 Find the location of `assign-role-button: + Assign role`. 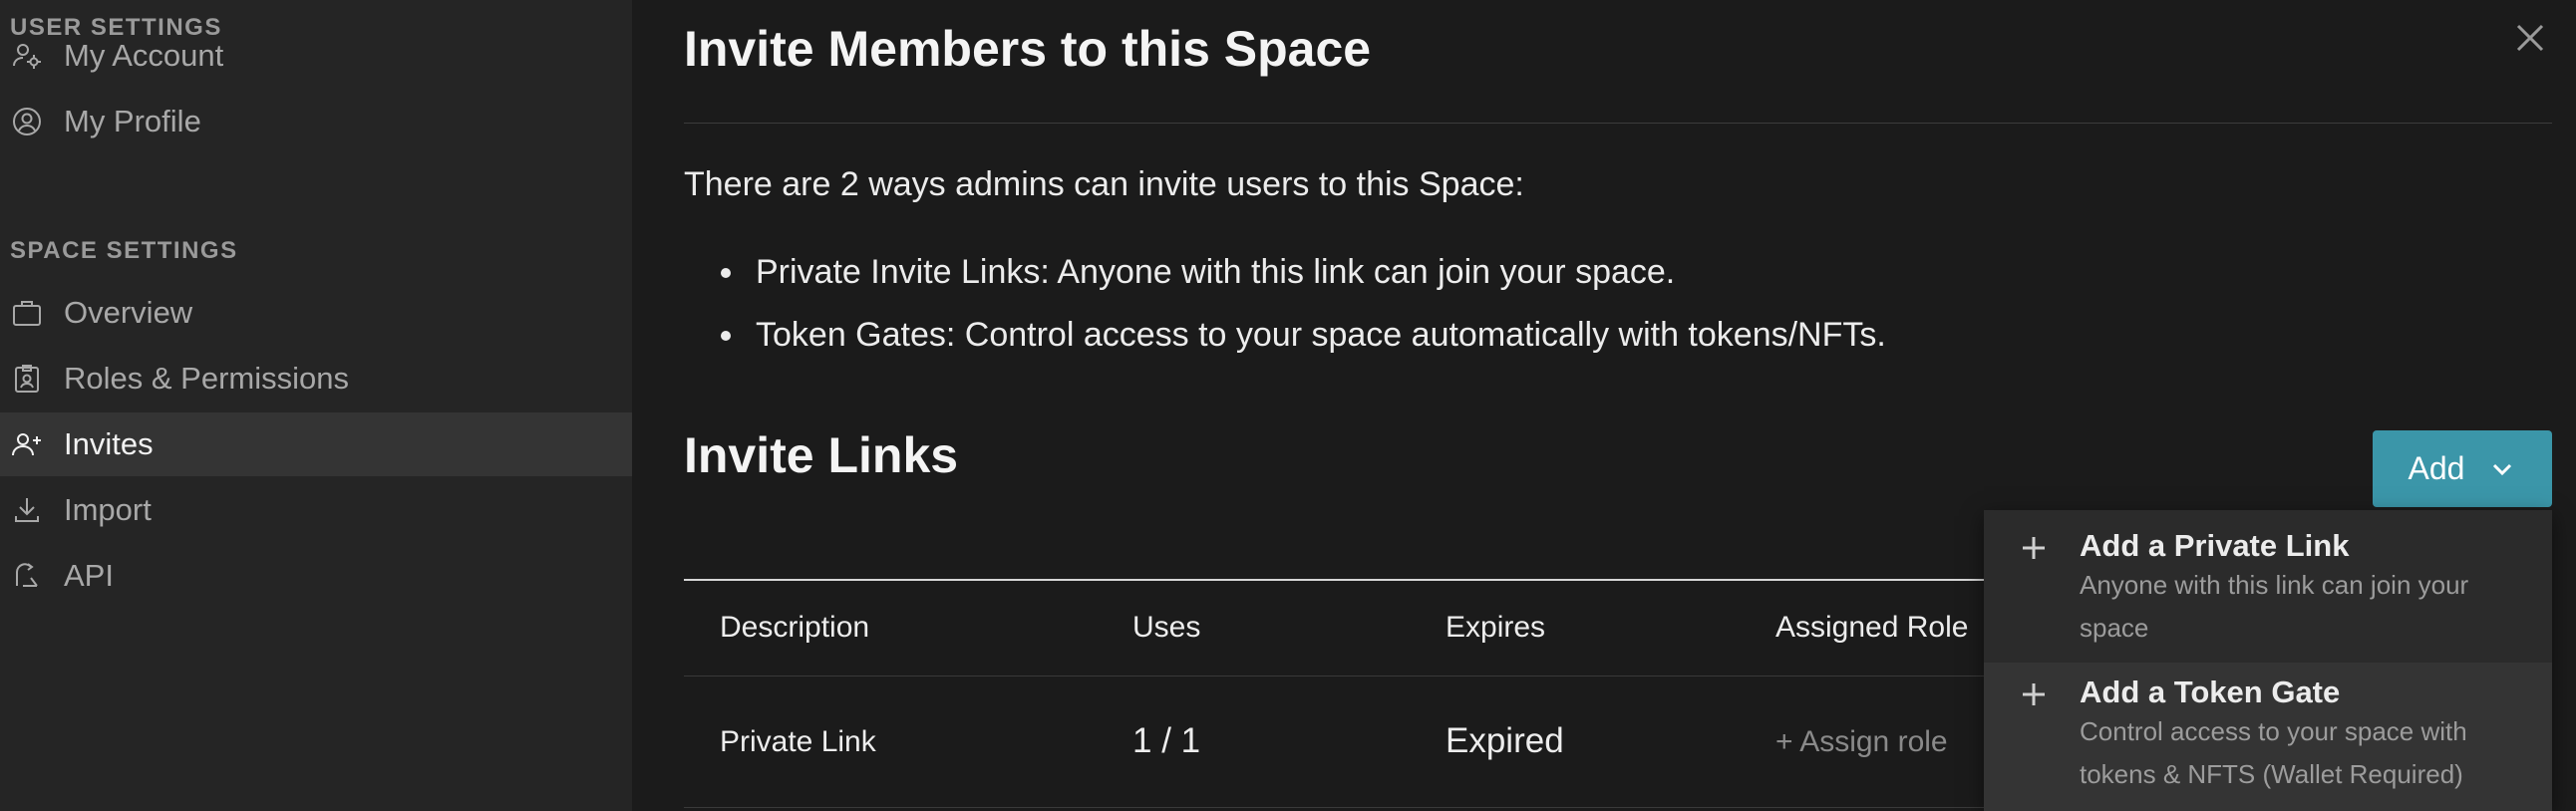

assign-role-button: + Assign role is located at coordinates (1861, 742).